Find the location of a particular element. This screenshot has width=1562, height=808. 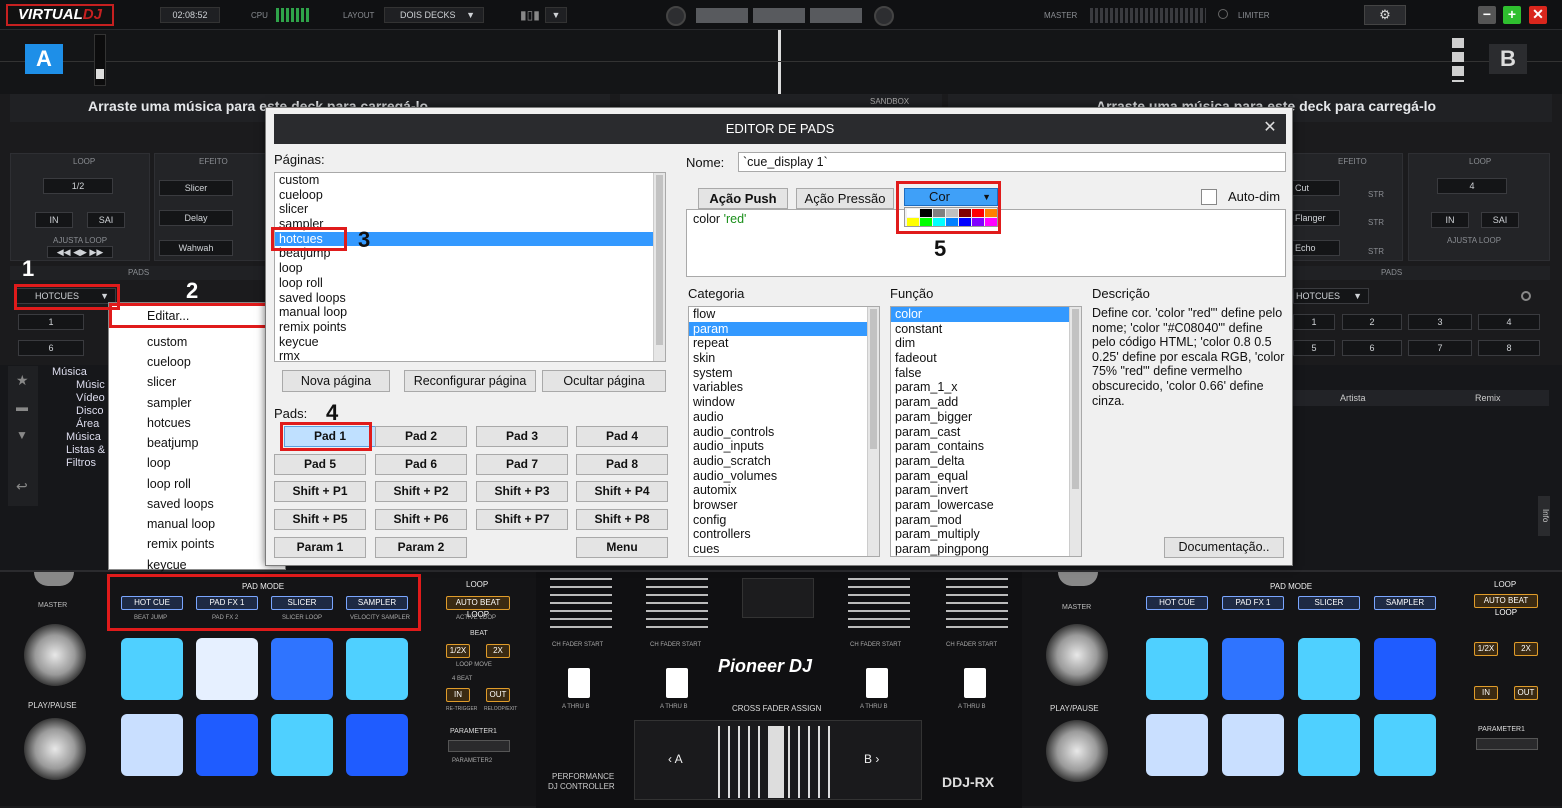

pad-4-button: Pad 4 is located at coordinates (622, 436).